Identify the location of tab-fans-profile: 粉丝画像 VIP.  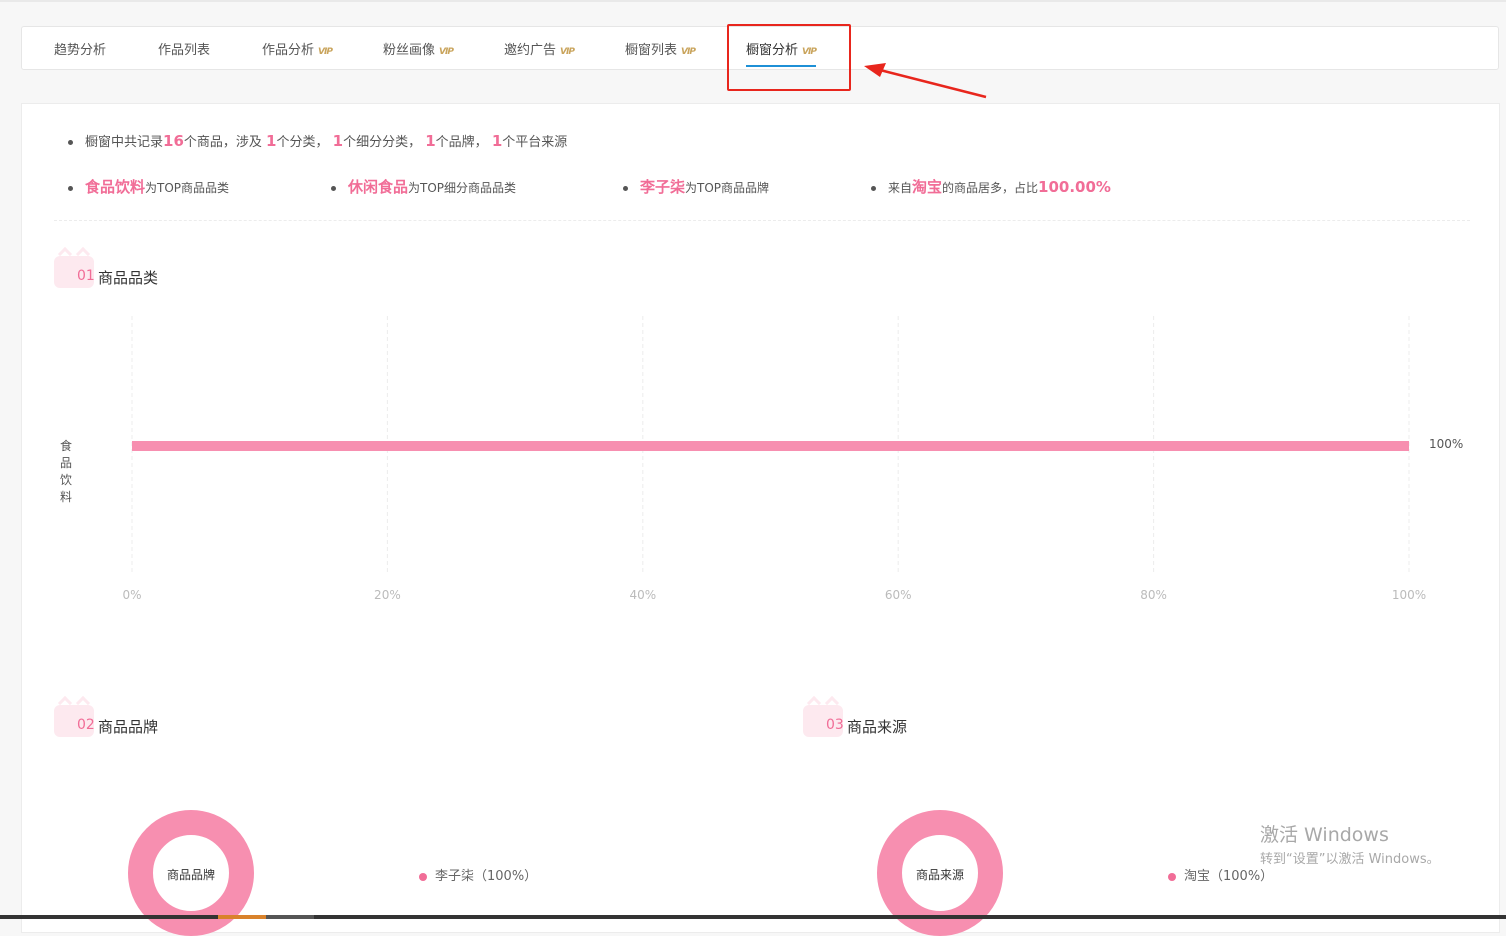
(418, 49).